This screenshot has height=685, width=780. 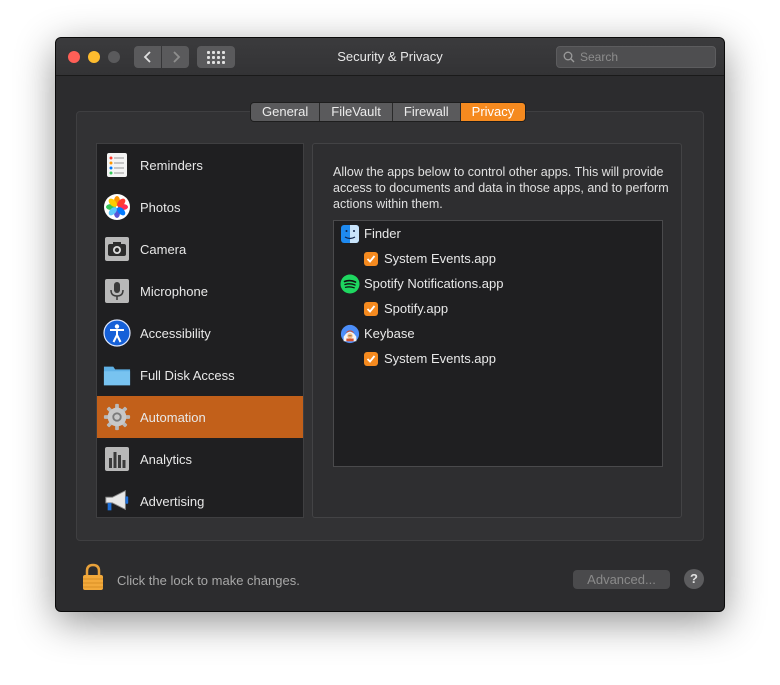 I want to click on sidebar-item-label: Accessibility, so click(x=175, y=333).